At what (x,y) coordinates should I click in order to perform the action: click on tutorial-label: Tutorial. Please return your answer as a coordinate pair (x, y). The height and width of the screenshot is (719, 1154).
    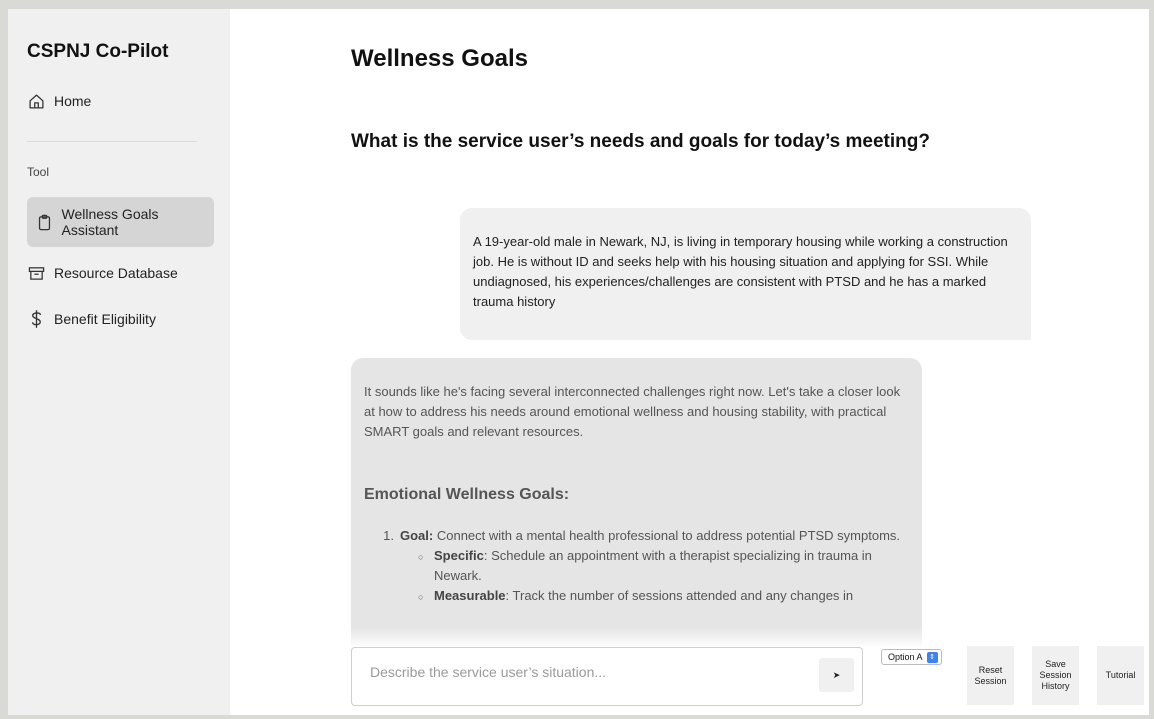
    Looking at the image, I should click on (1120, 675).